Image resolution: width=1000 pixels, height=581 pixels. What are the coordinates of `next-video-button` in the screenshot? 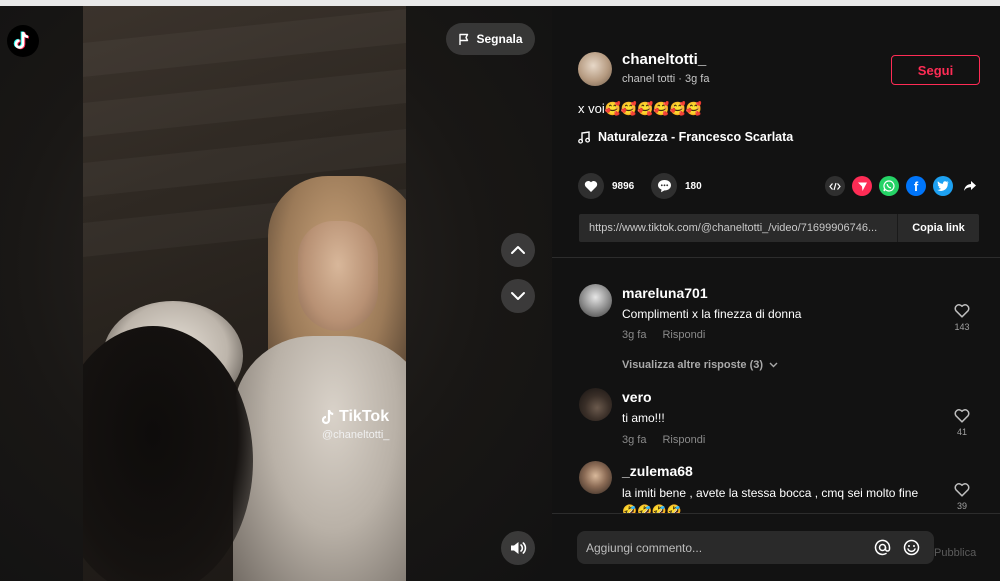 It's located at (518, 296).